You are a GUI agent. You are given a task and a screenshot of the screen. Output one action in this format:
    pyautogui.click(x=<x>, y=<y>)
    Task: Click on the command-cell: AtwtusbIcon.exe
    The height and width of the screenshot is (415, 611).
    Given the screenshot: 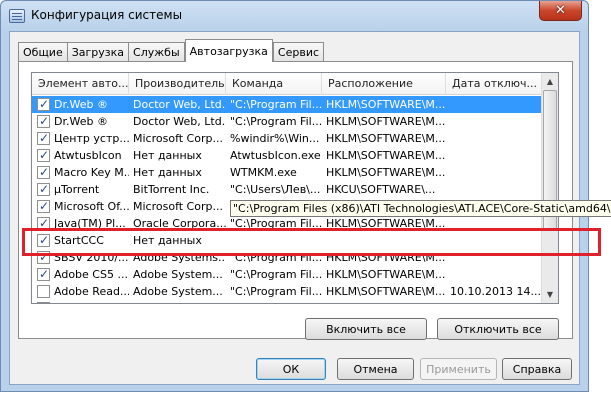 What is the action you would take?
    pyautogui.click(x=275, y=155)
    